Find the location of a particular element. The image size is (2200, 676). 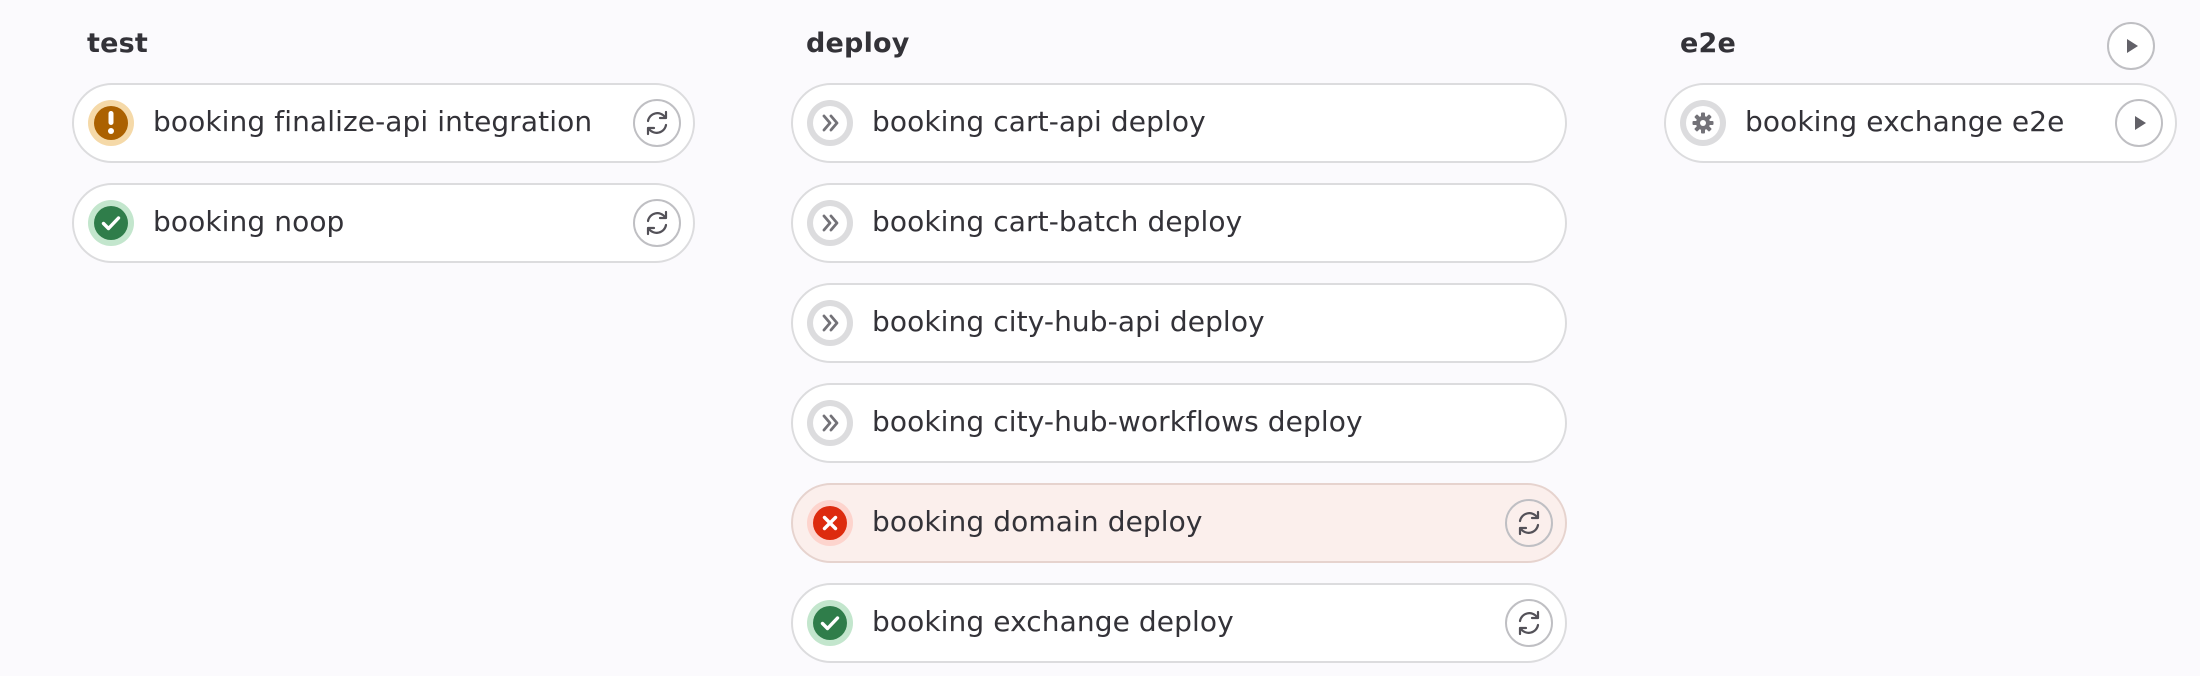

job-booking-finalize-api-integration: booking finalize-api integration is located at coordinates (383, 123).